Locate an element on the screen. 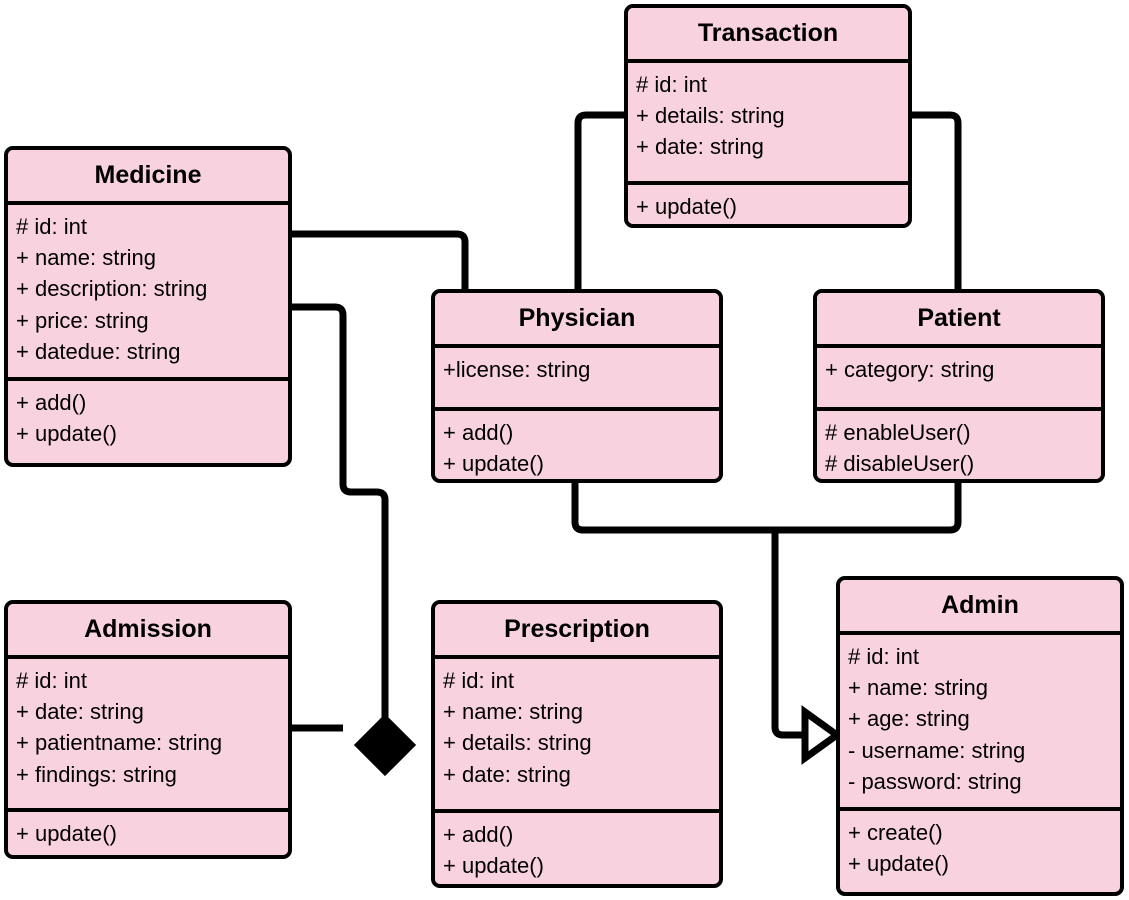 This screenshot has width=1129, height=900. connector-transaction-physician is located at coordinates (599, 200).